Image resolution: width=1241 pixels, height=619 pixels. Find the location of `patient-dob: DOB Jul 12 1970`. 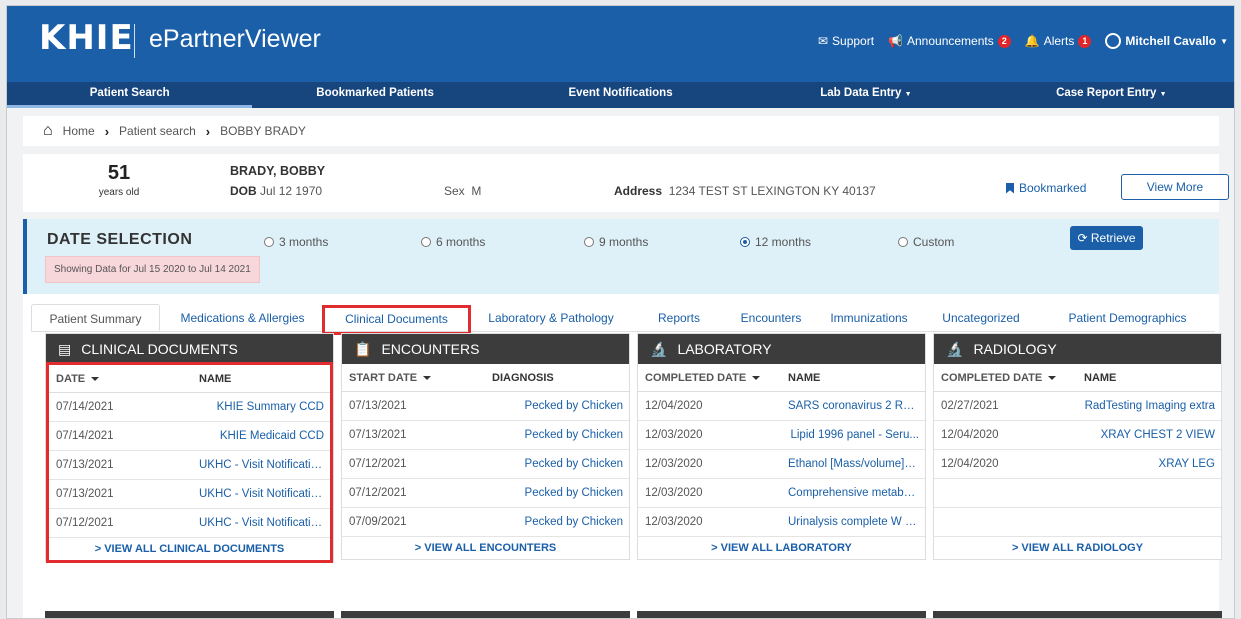

patient-dob: DOB Jul 12 1970 is located at coordinates (276, 191).